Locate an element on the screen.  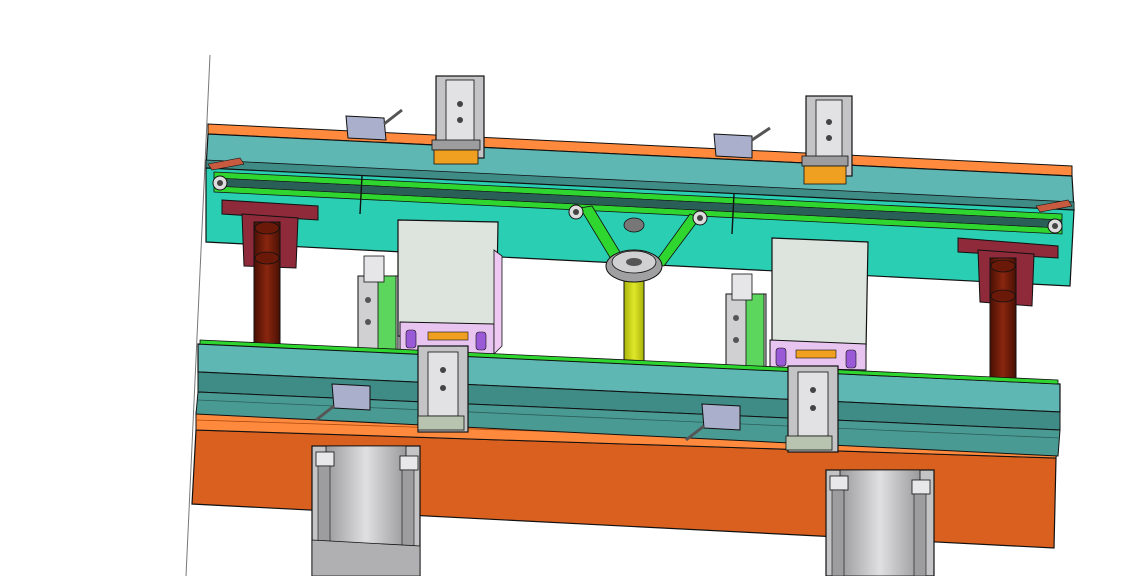
left-side-fixture is located at coordinates (378, 303).